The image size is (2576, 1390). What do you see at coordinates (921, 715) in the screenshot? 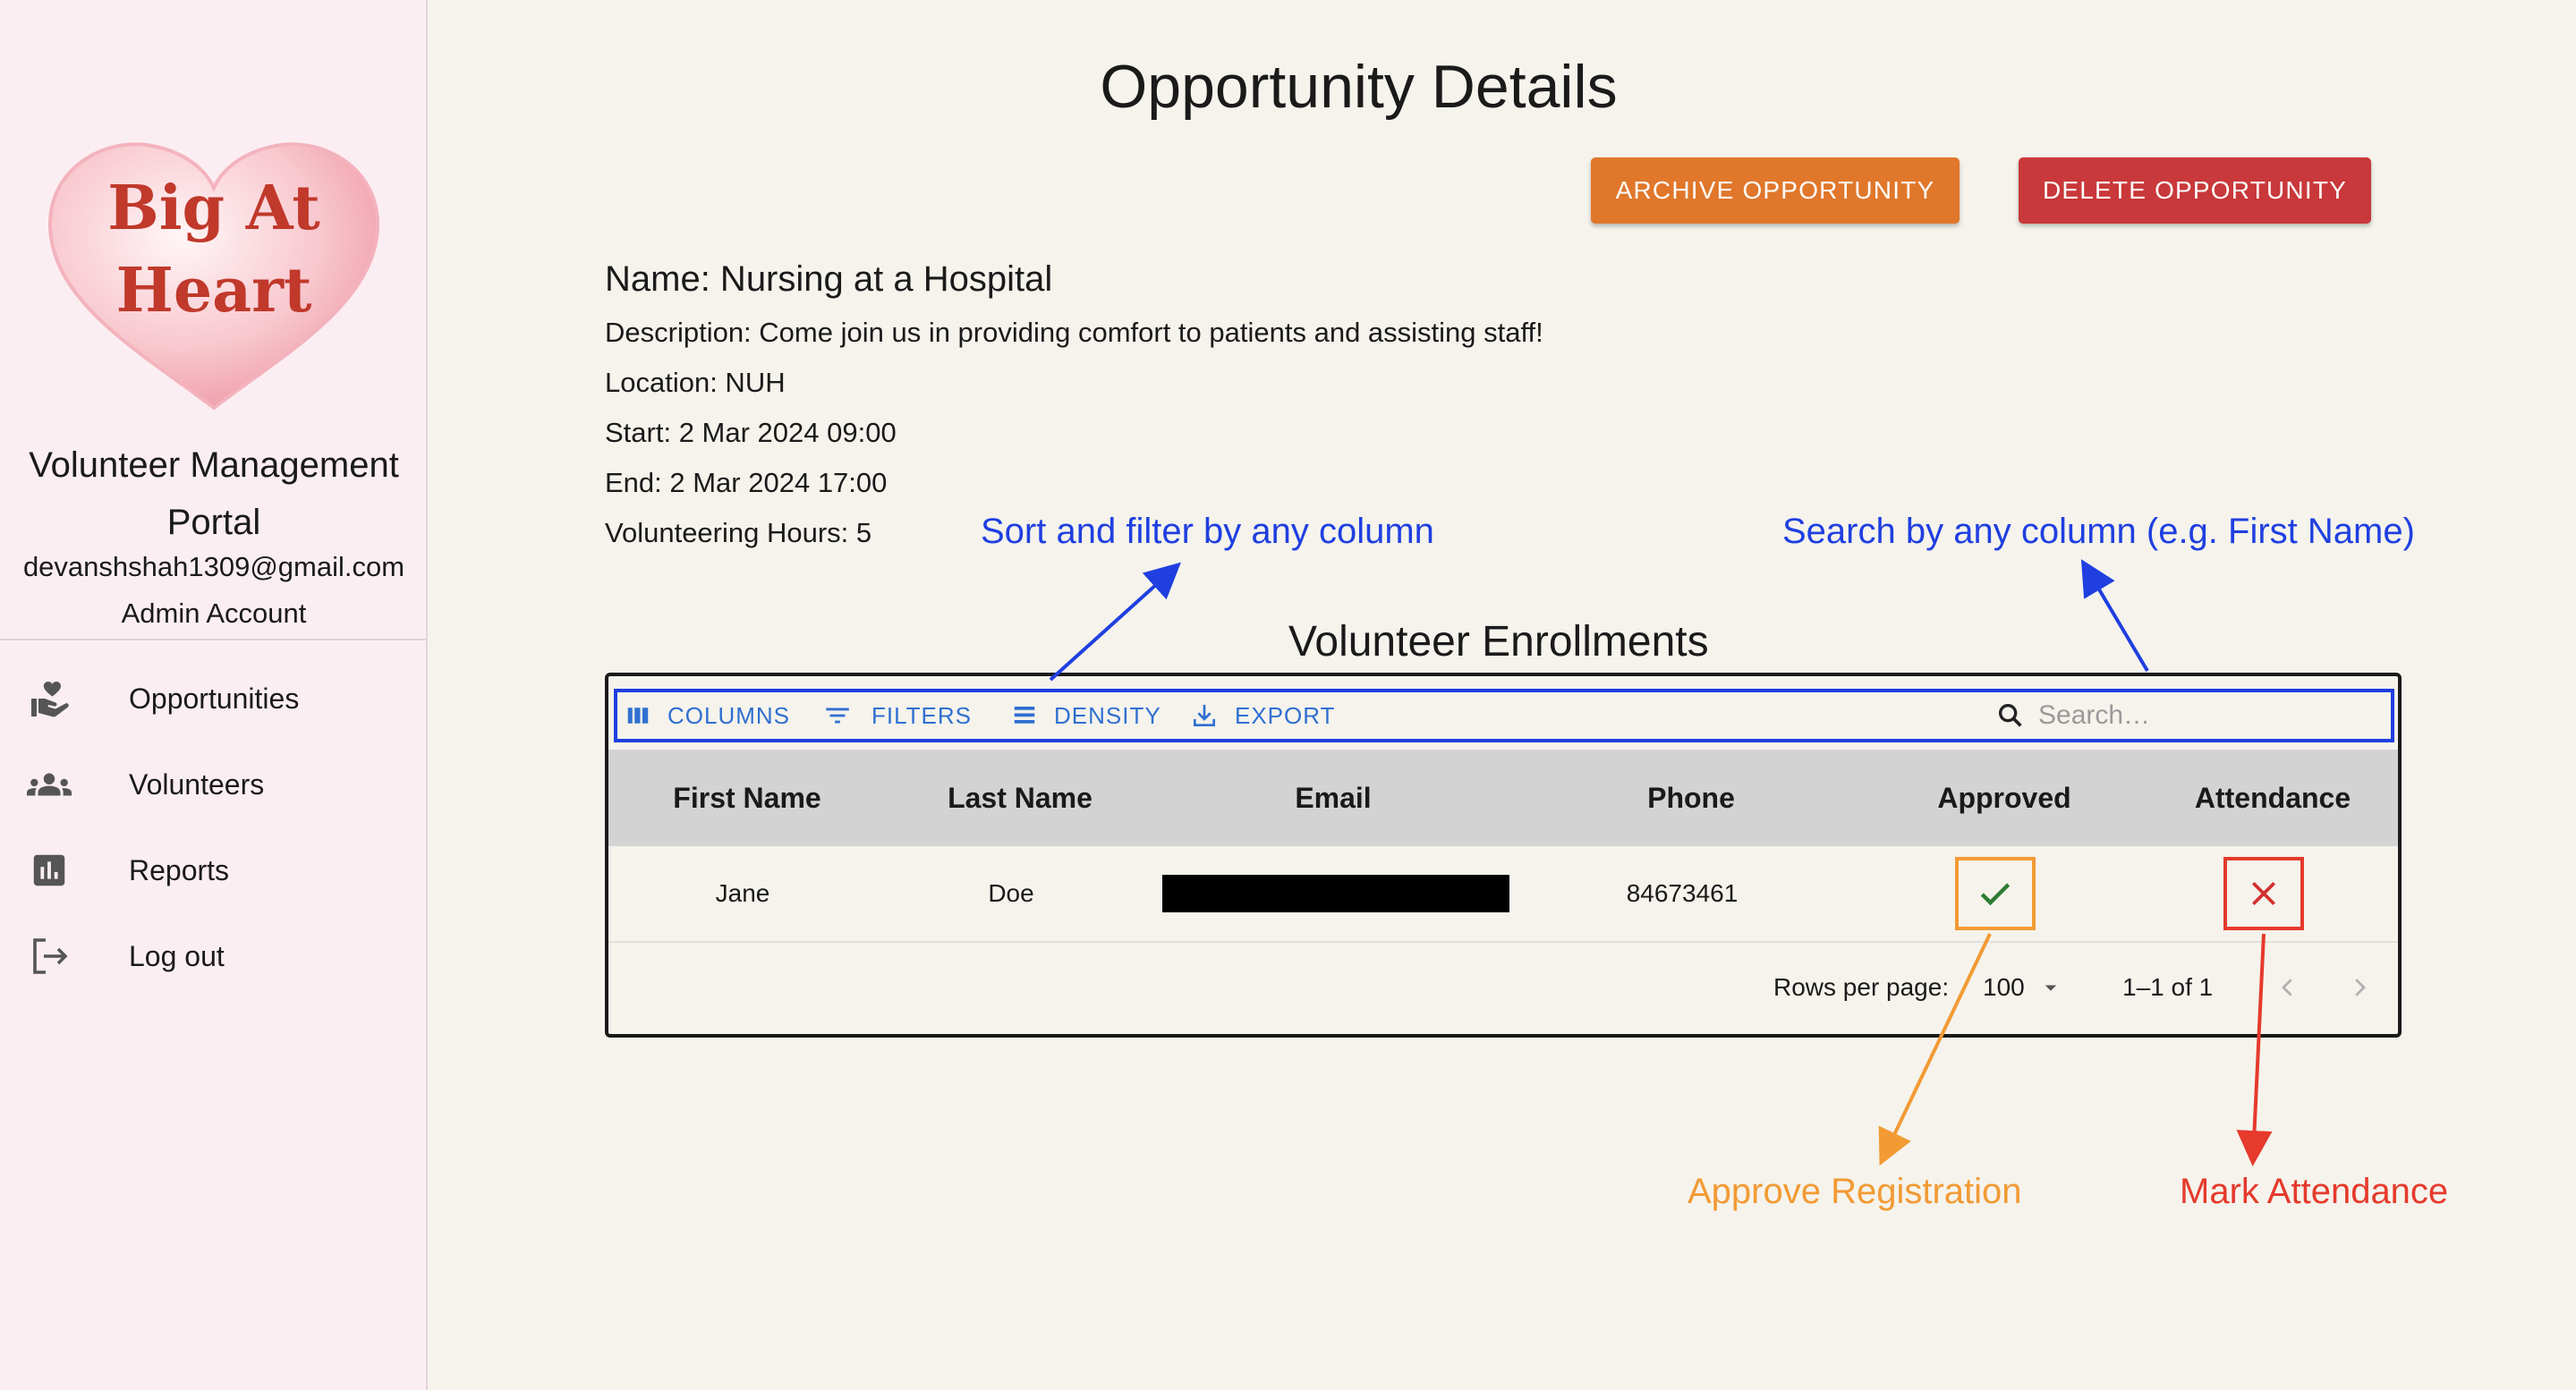
I see `filters-label: FILTERS` at bounding box center [921, 715].